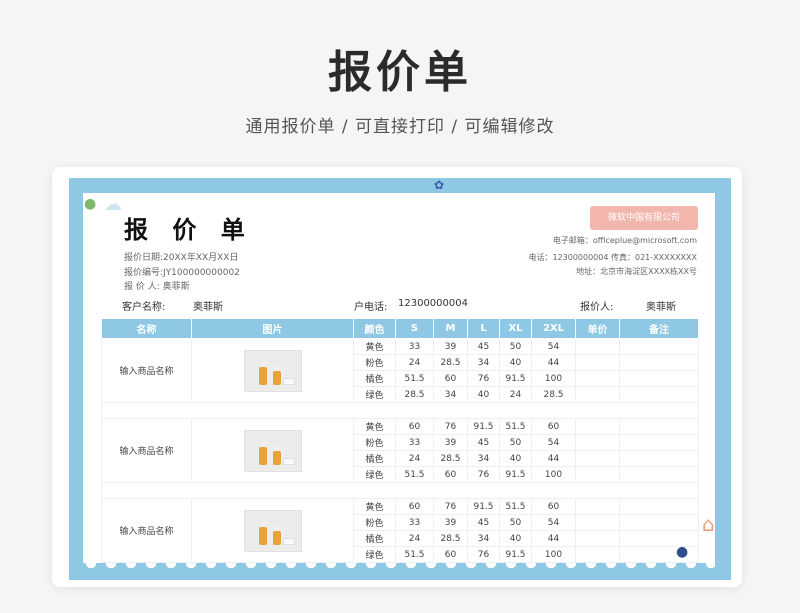 The height and width of the screenshot is (613, 800). I want to click on color-cell: 绿色, so click(374, 474).